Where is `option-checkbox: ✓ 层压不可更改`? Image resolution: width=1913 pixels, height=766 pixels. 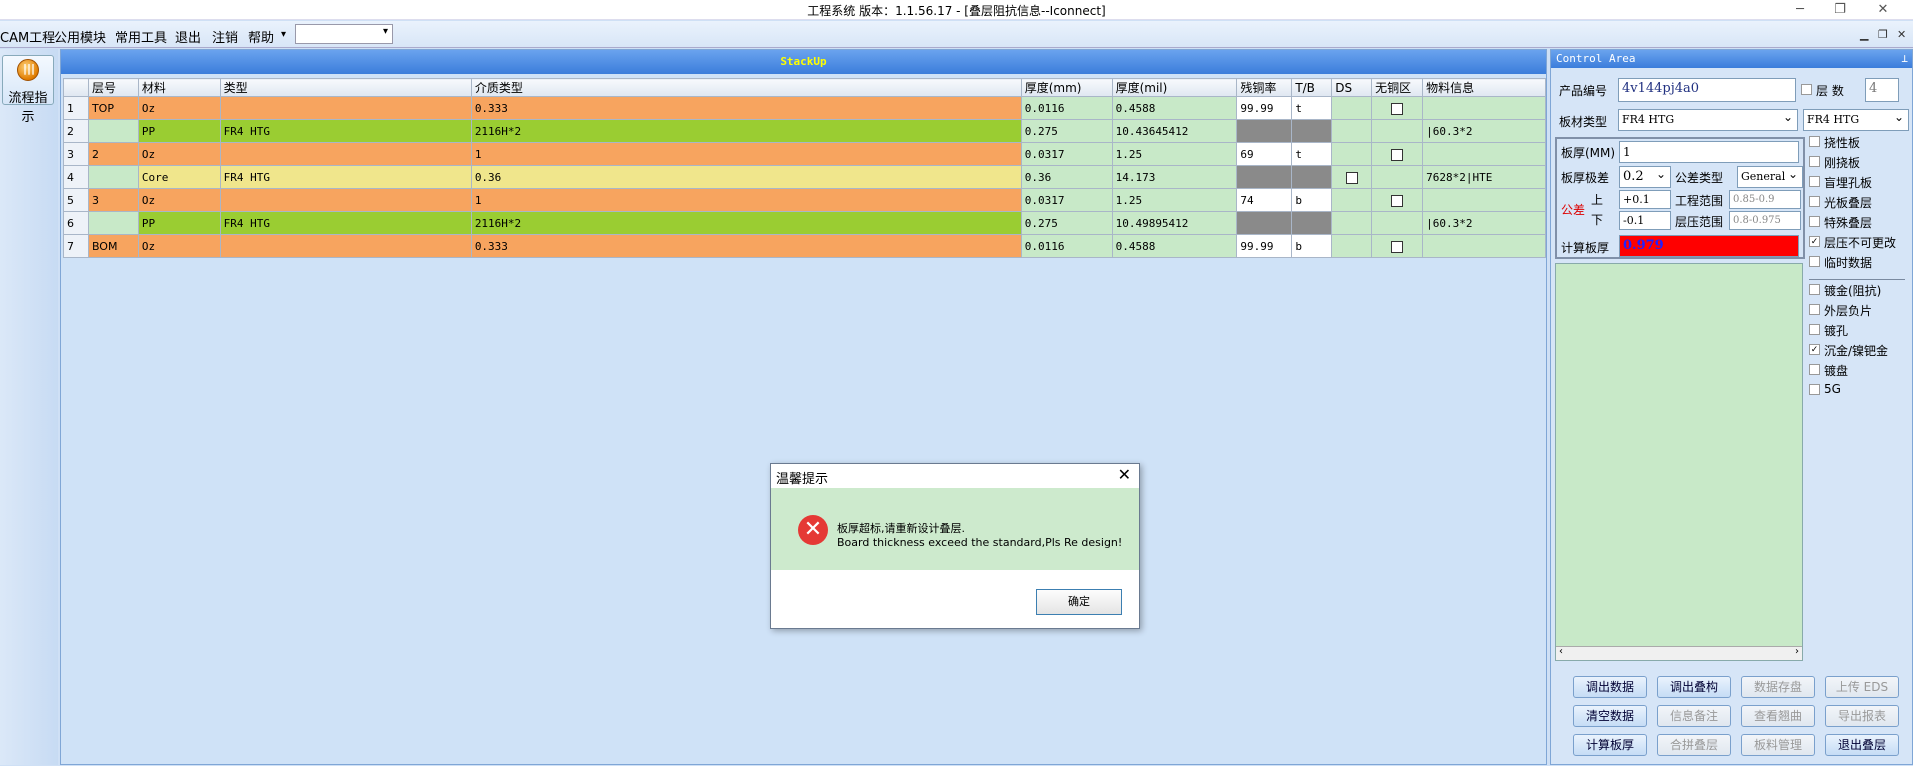 option-checkbox: ✓ 层压不可更改 is located at coordinates (1852, 242).